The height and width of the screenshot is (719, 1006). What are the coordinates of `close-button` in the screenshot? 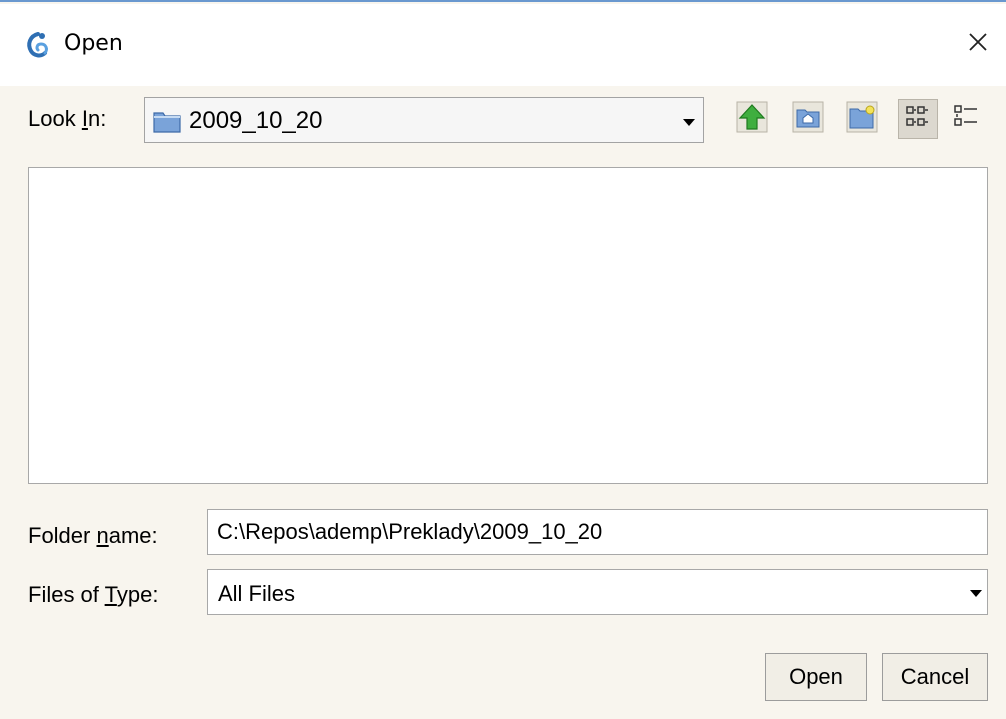 It's located at (978, 44).